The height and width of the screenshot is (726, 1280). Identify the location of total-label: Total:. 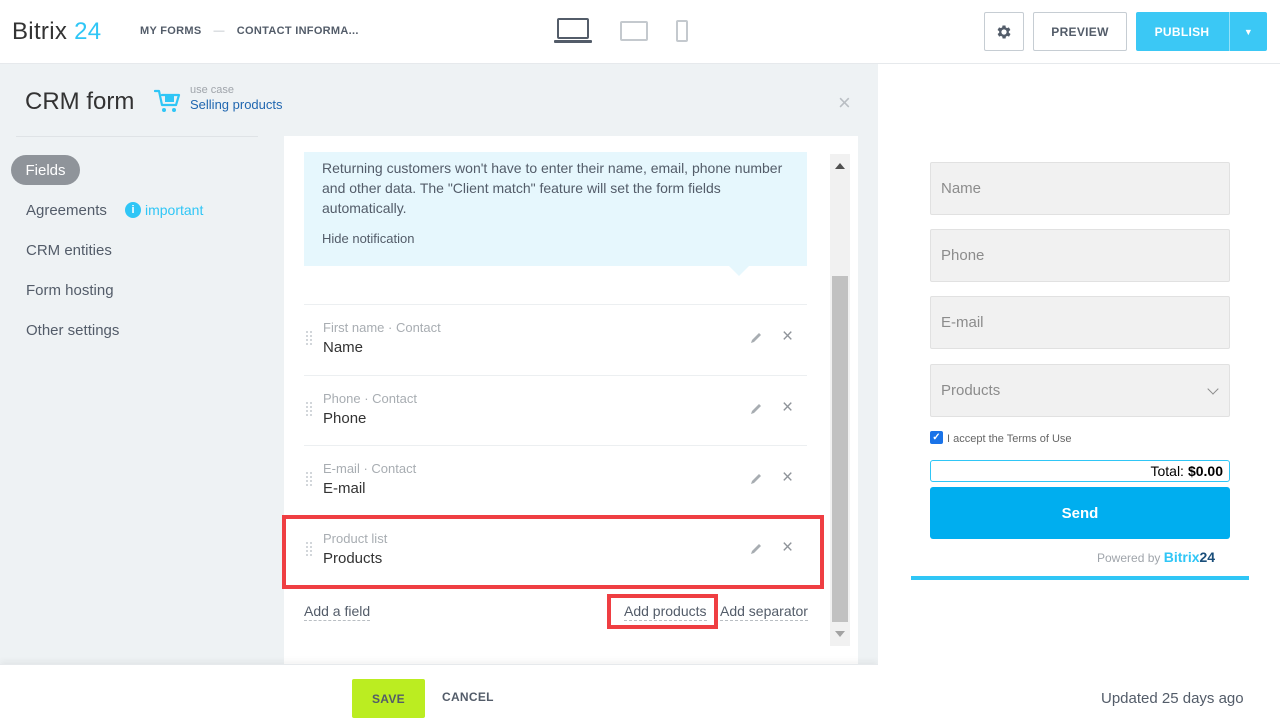
(1167, 471).